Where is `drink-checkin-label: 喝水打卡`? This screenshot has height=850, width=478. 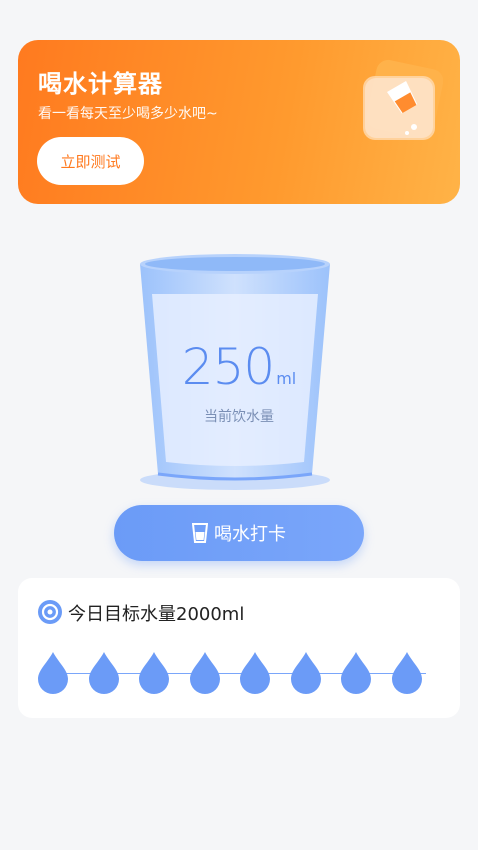 drink-checkin-label: 喝水打卡 is located at coordinates (250, 534).